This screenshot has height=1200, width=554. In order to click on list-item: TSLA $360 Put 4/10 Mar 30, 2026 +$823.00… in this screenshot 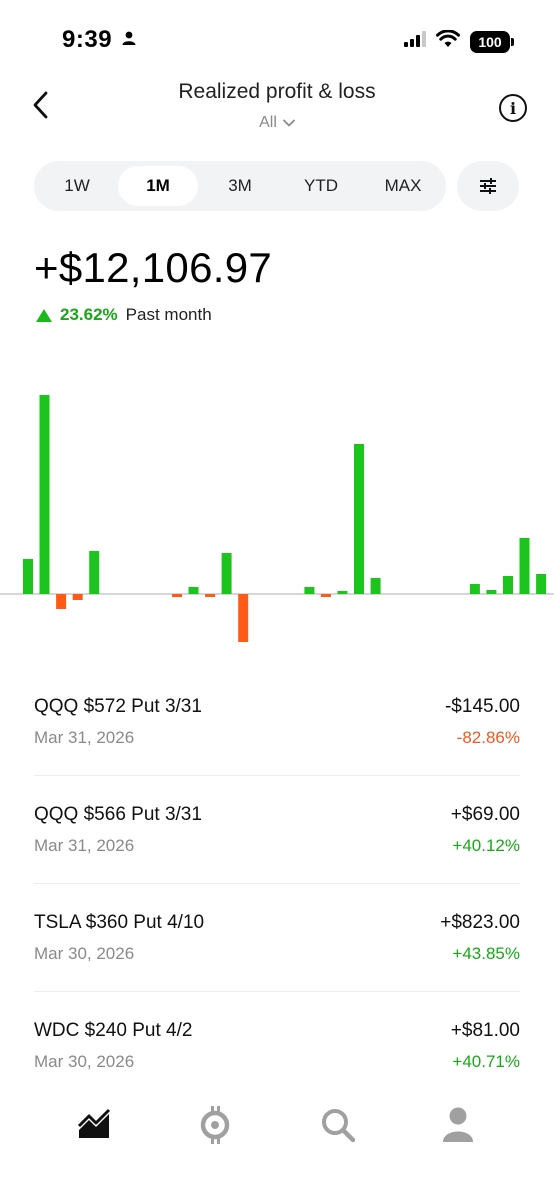, I will do `click(277, 938)`.